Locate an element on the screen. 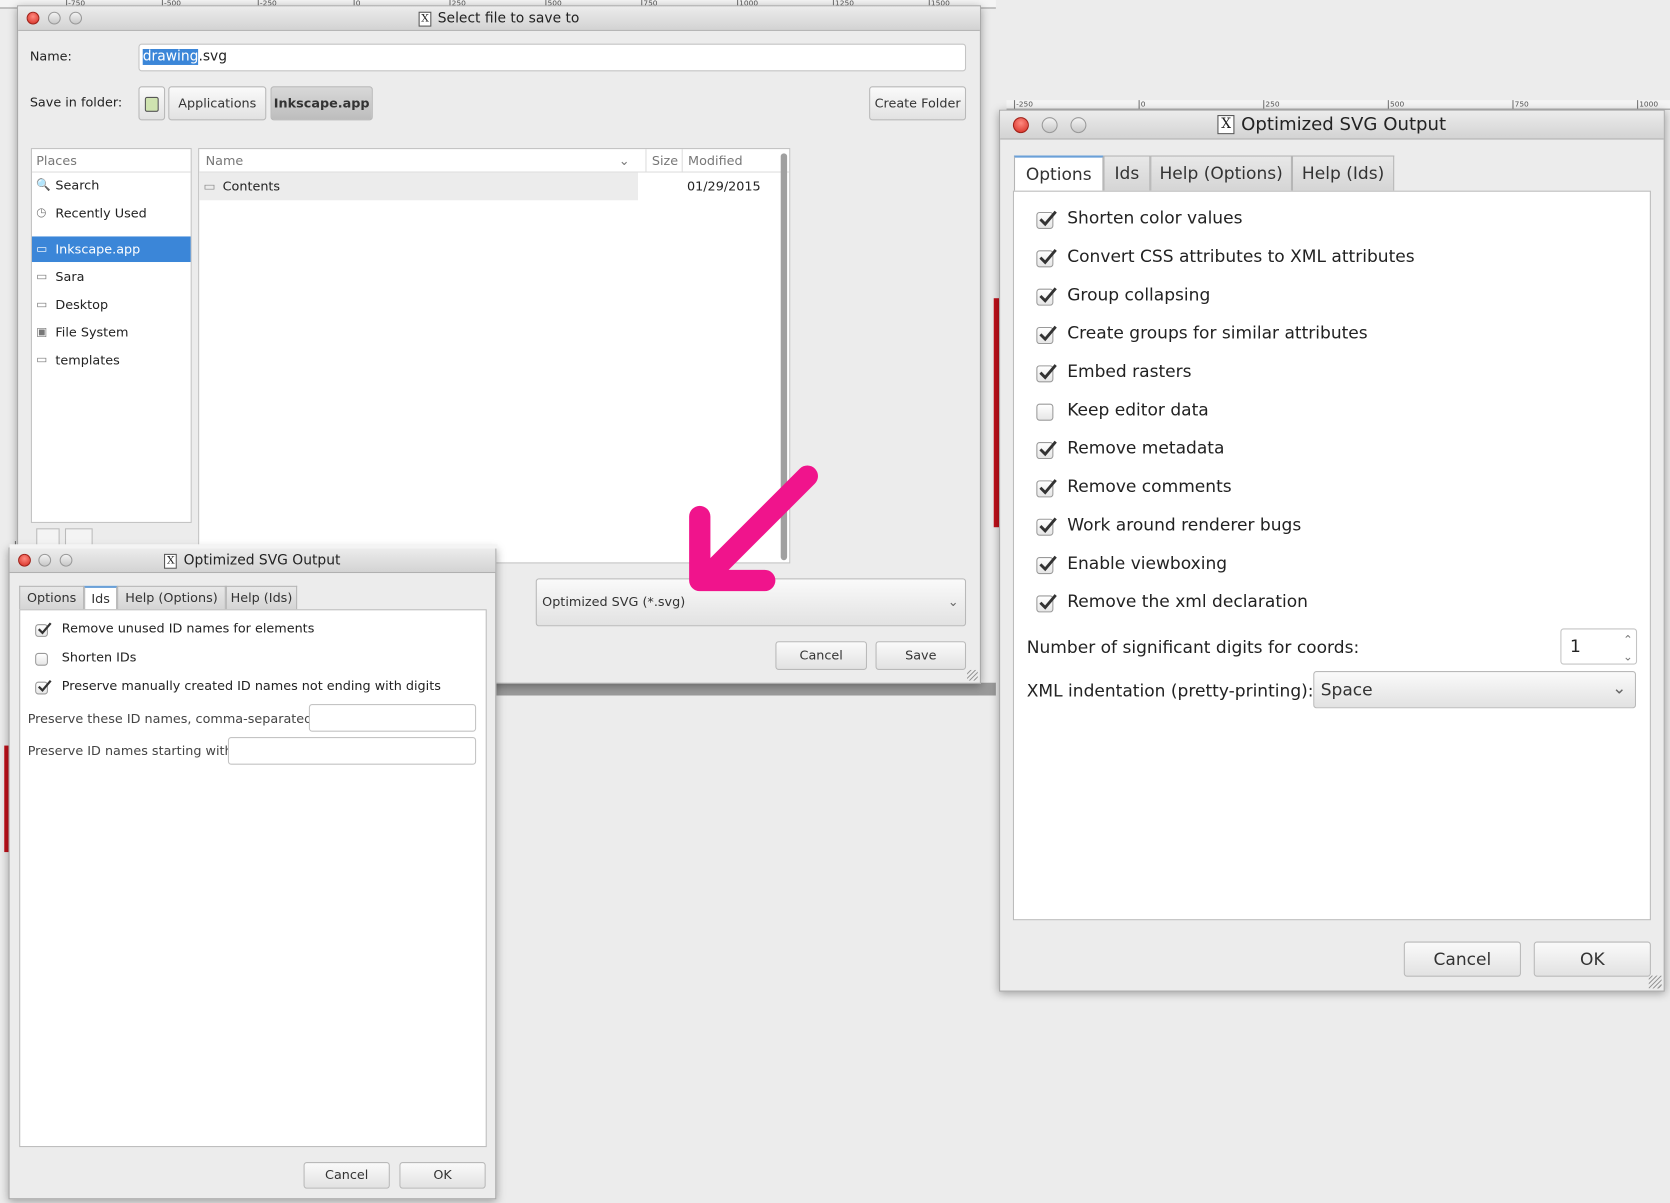 Image resolution: width=1670 pixels, height=1203 pixels. checkbox-label: Shorten IDs is located at coordinates (99, 657).